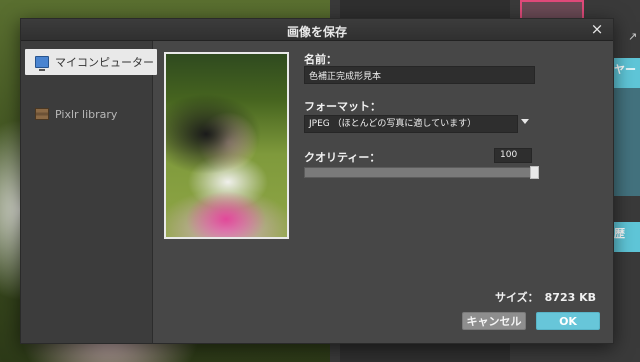 The width and height of the screenshot is (640, 362). What do you see at coordinates (494, 321) in the screenshot?
I see `cancel-button: キャンセル` at bounding box center [494, 321].